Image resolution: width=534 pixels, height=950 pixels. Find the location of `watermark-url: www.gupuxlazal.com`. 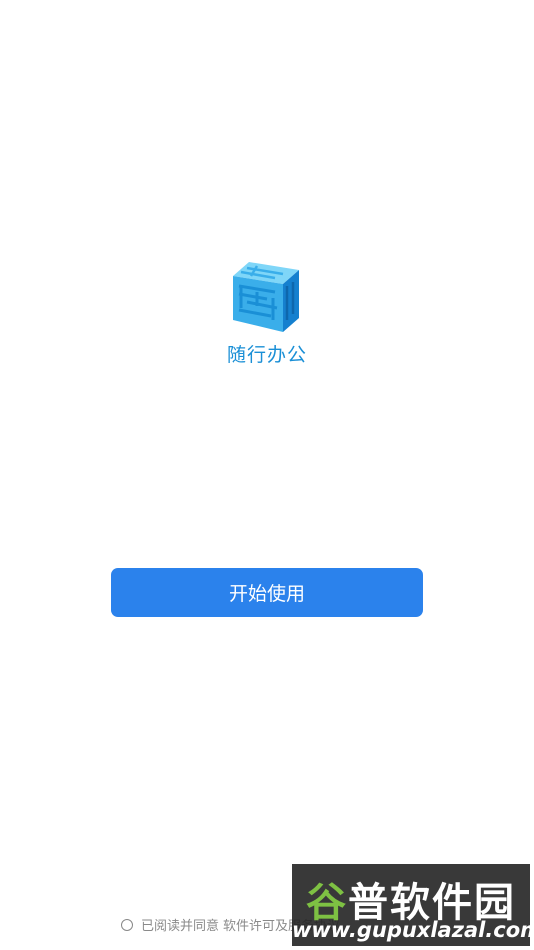

watermark-url: www.gupuxlazal.com is located at coordinates (413, 930).